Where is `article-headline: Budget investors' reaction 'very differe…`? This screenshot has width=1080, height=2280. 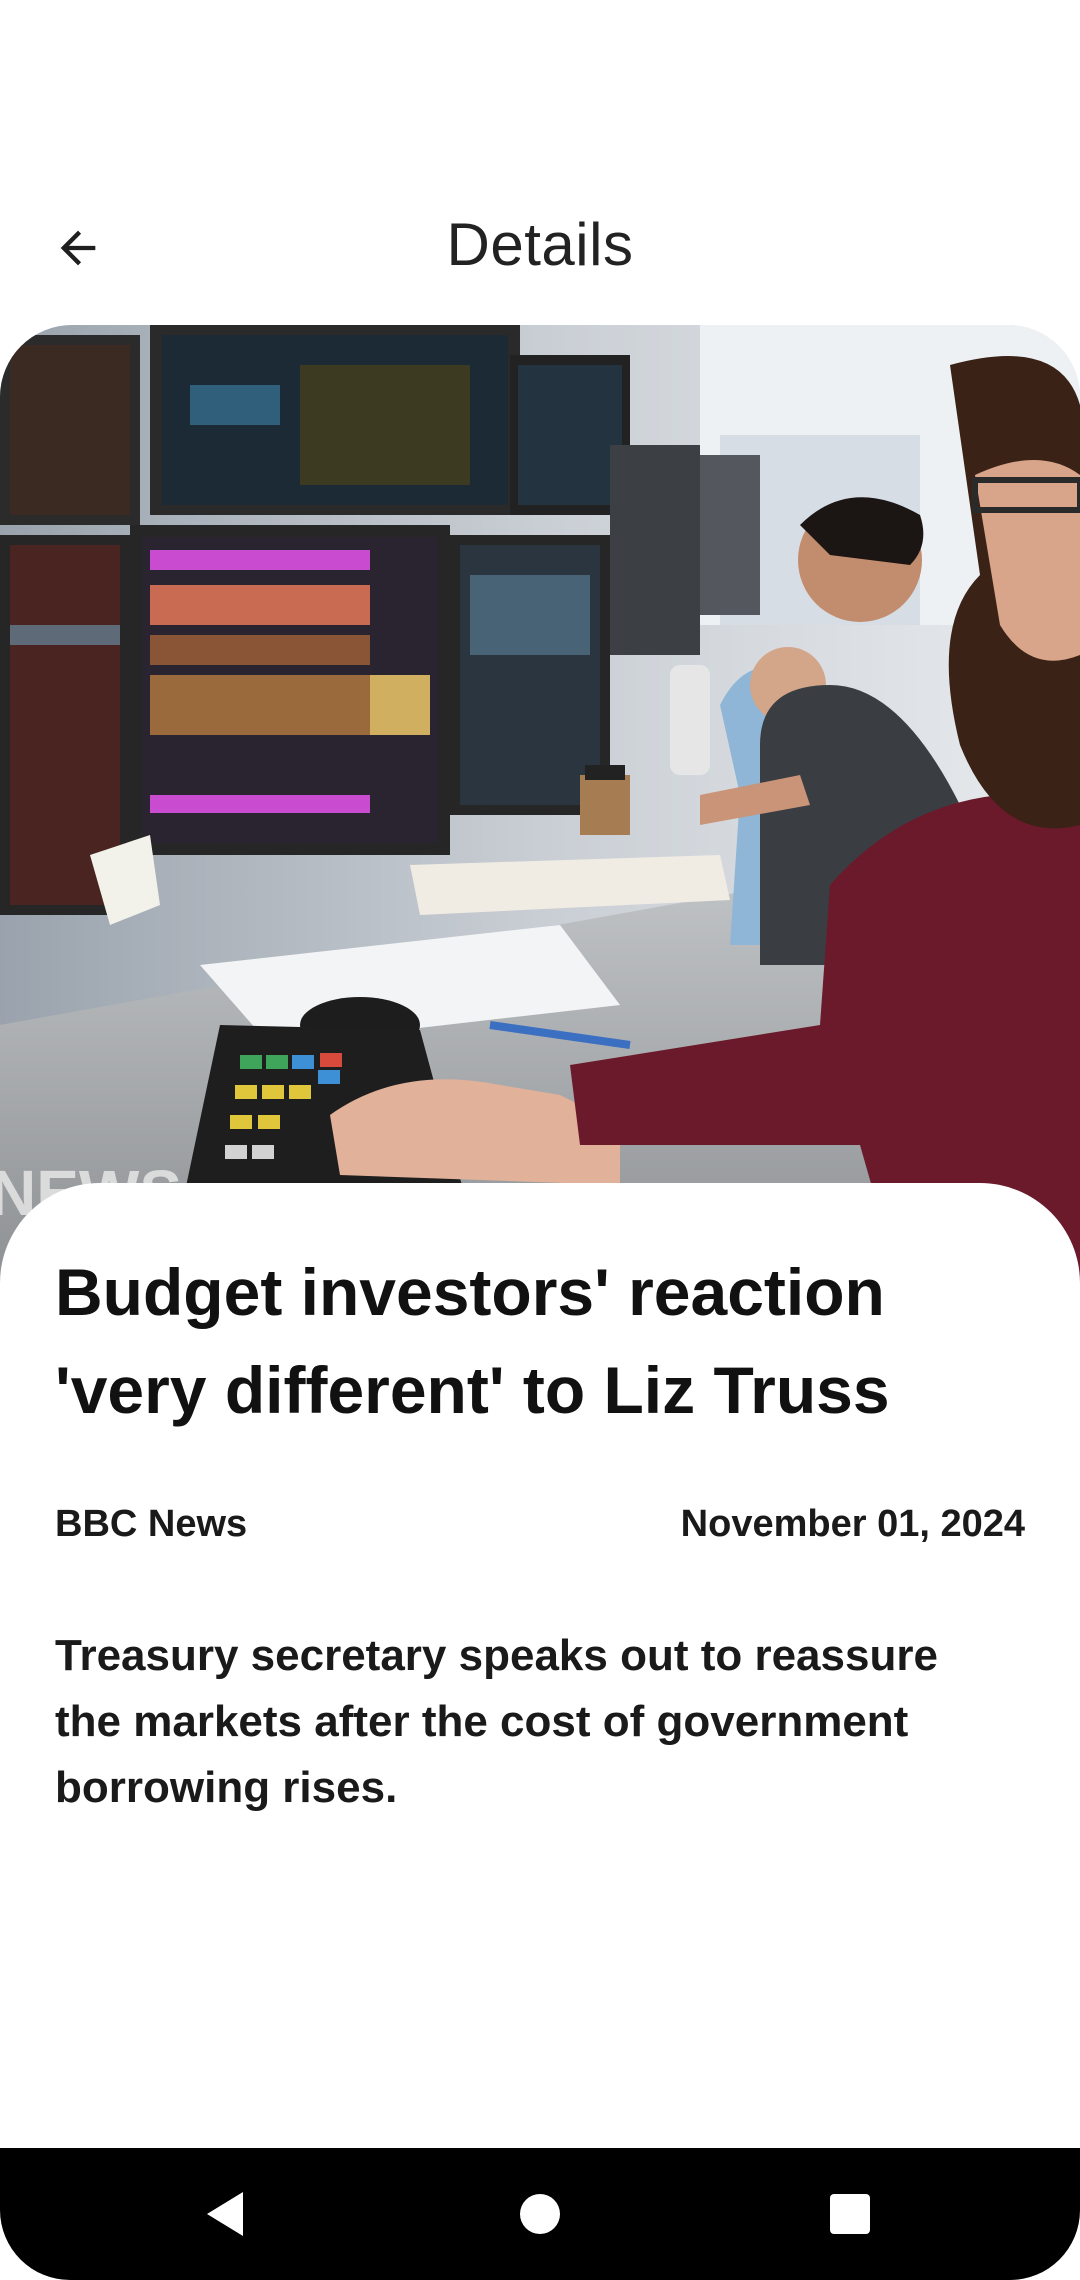 article-headline: Budget investors' reaction 'very differe… is located at coordinates (472, 1341).